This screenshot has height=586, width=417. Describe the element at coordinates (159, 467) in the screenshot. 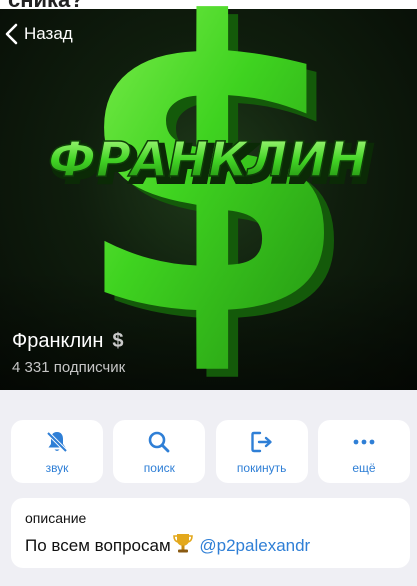

I see `search-label: поиск` at that location.